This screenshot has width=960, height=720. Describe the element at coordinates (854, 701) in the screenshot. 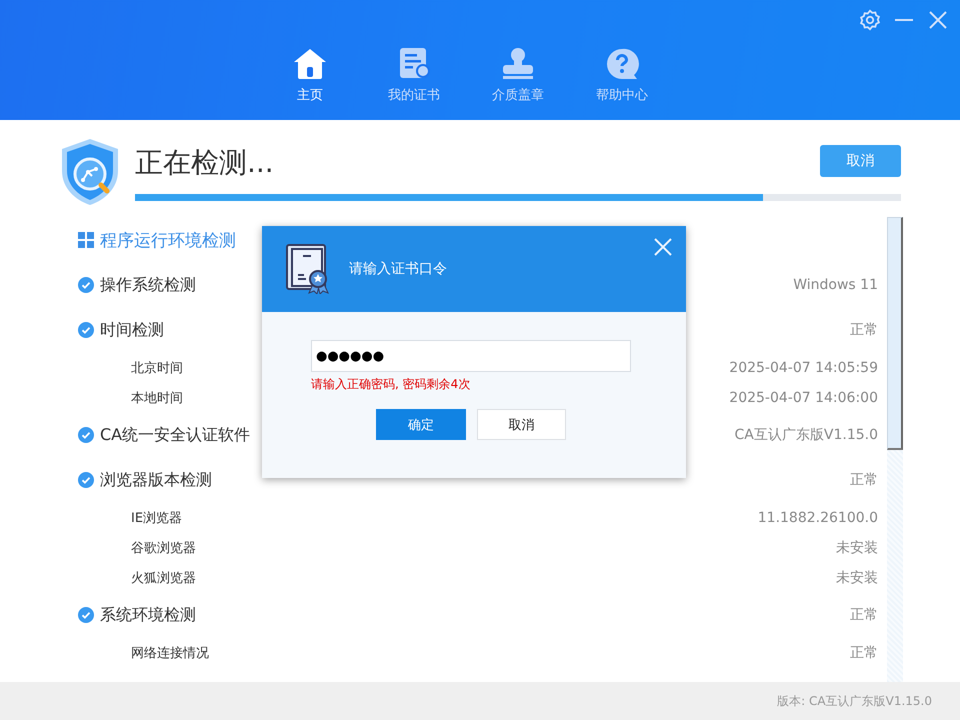

I see `version-text: 版本: CA互认广东版V1.15.0` at that location.